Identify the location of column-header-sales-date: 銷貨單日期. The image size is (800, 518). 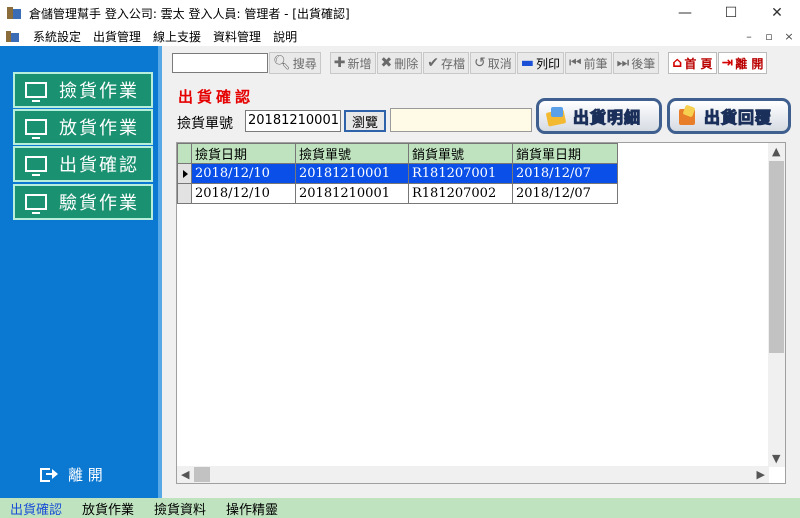
(565, 153).